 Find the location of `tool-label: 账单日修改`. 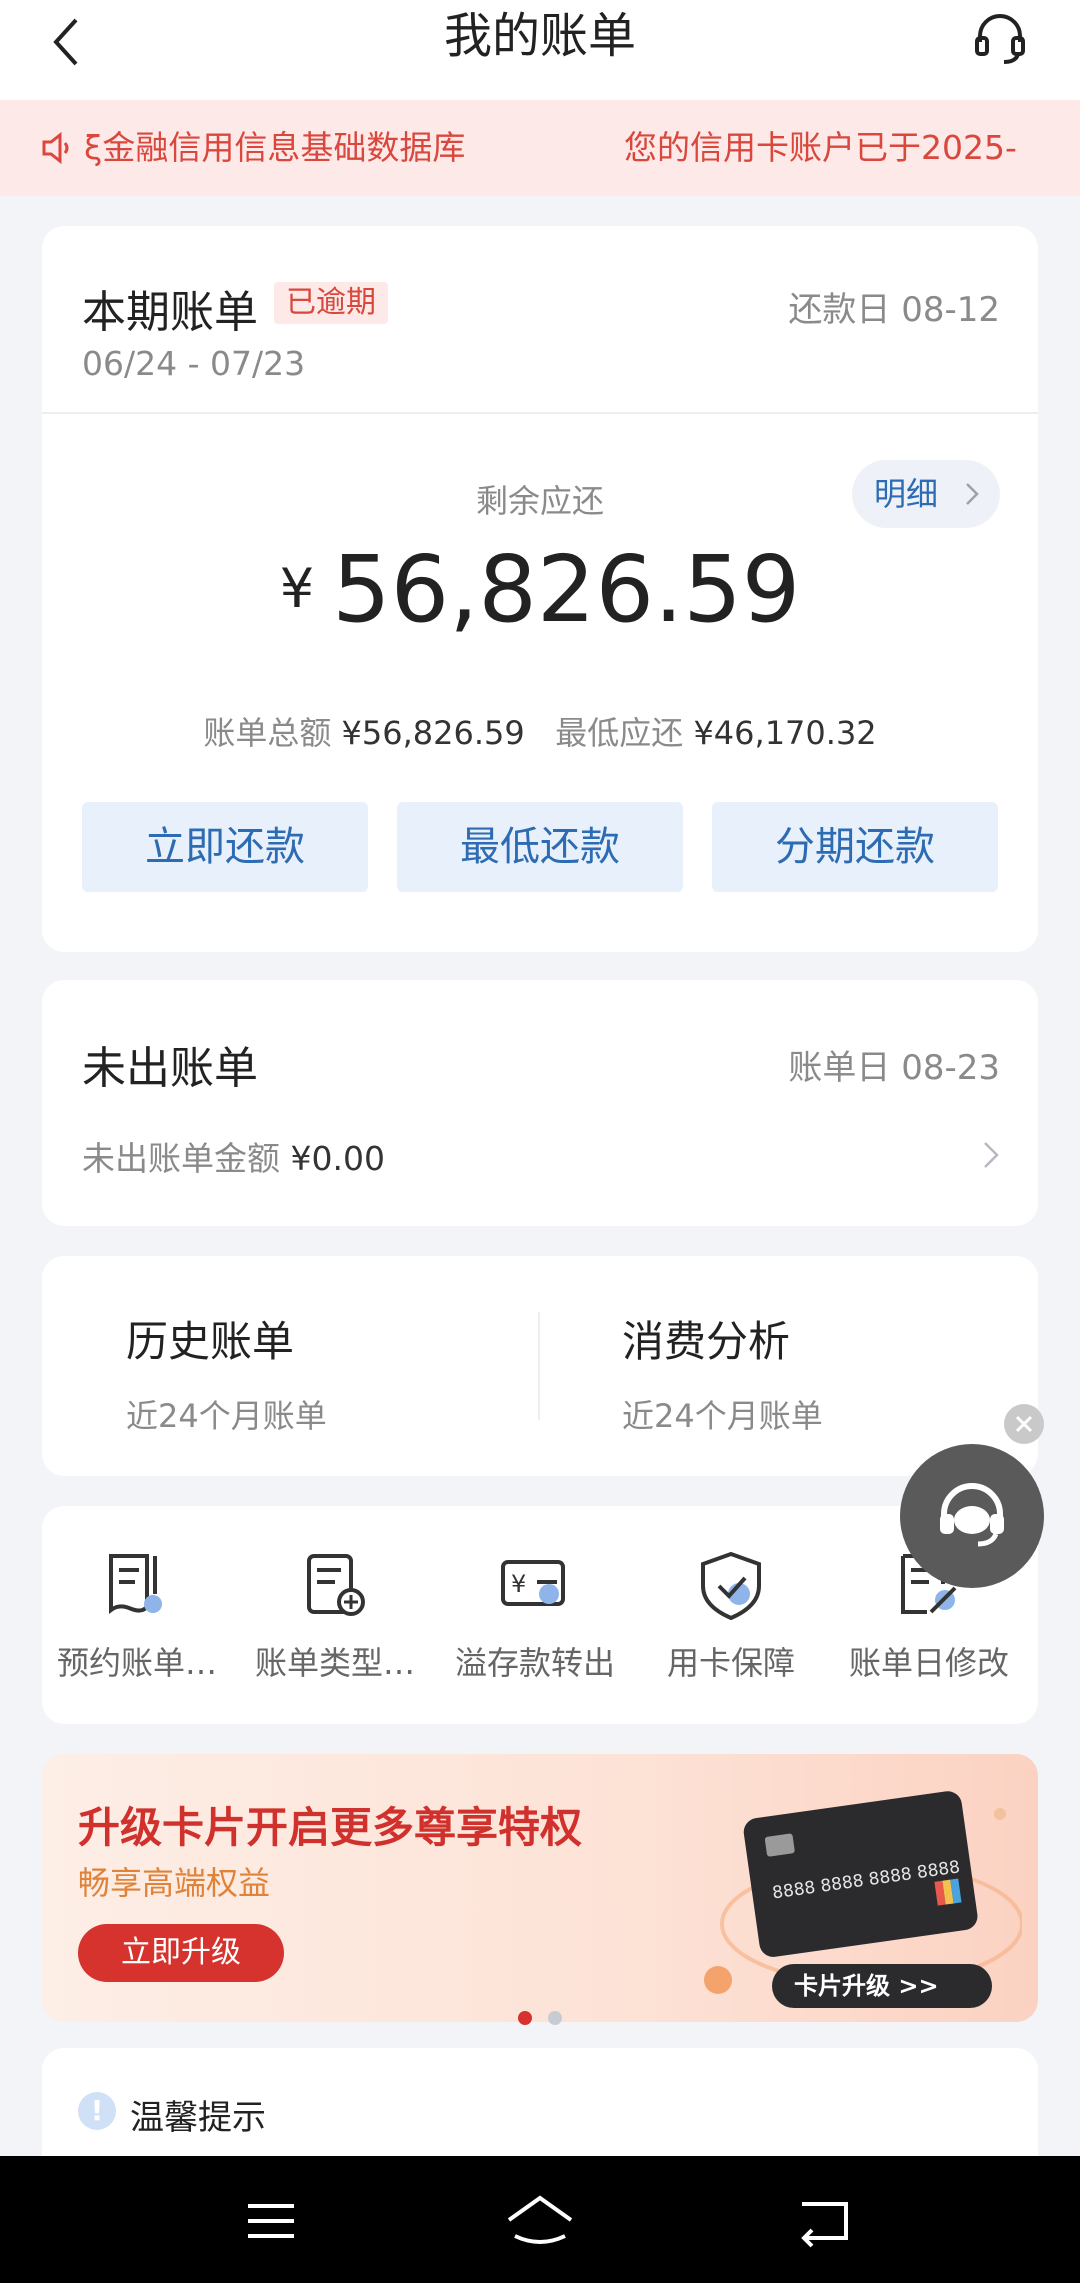

tool-label: 账单日修改 is located at coordinates (928, 1663).